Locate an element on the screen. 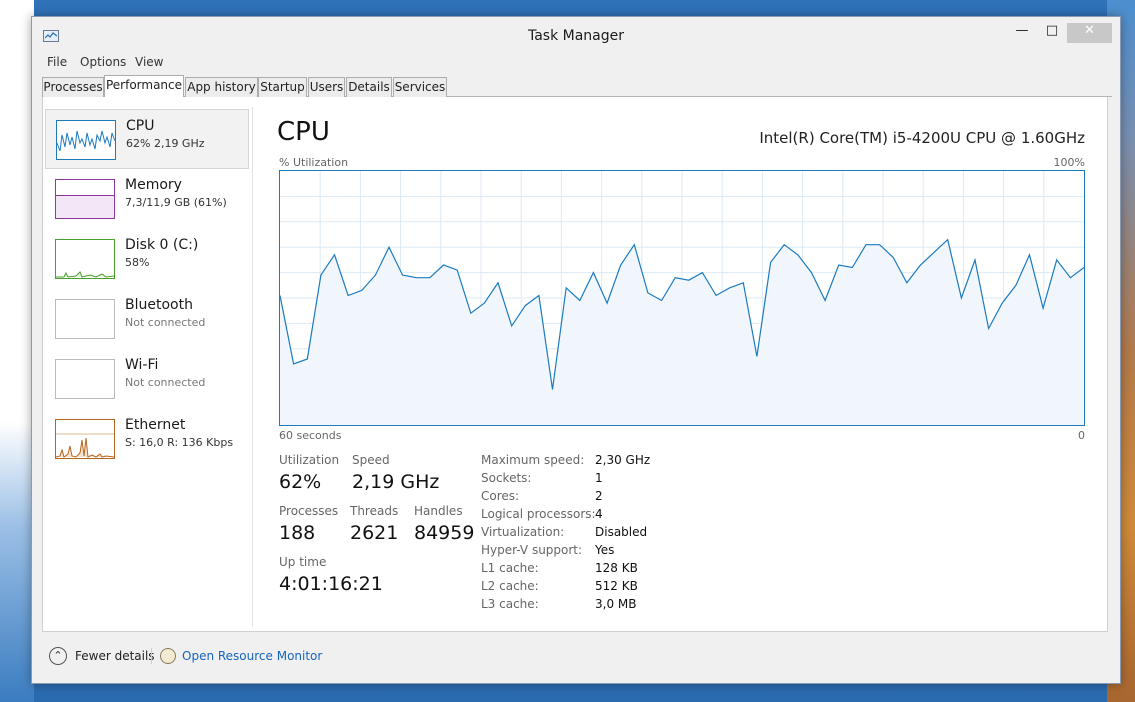  footer-bar: ⌃ Fewer details Open Resource Monitor is located at coordinates (576, 657).